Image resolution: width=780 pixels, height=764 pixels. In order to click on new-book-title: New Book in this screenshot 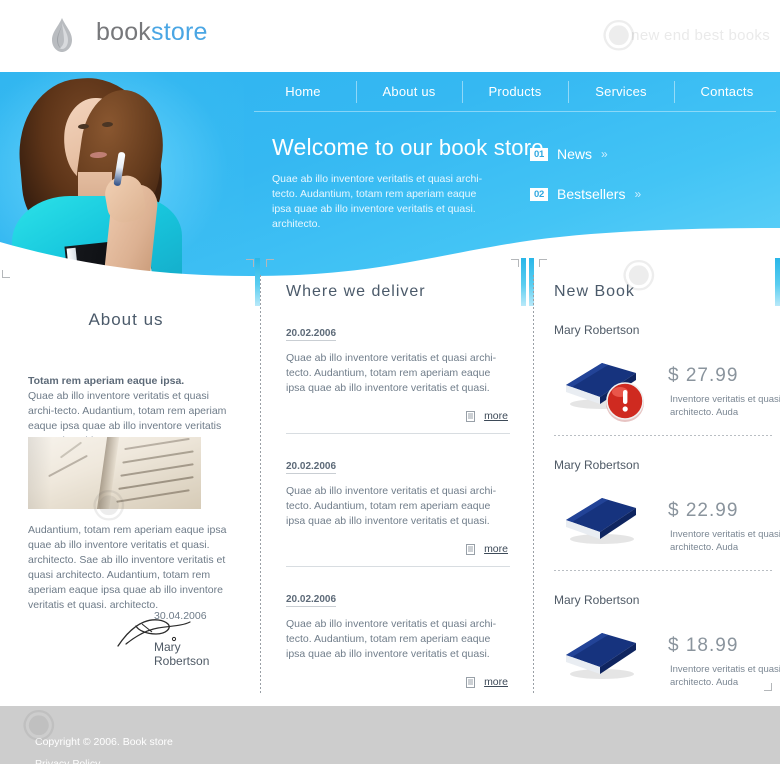, I will do `click(594, 291)`.